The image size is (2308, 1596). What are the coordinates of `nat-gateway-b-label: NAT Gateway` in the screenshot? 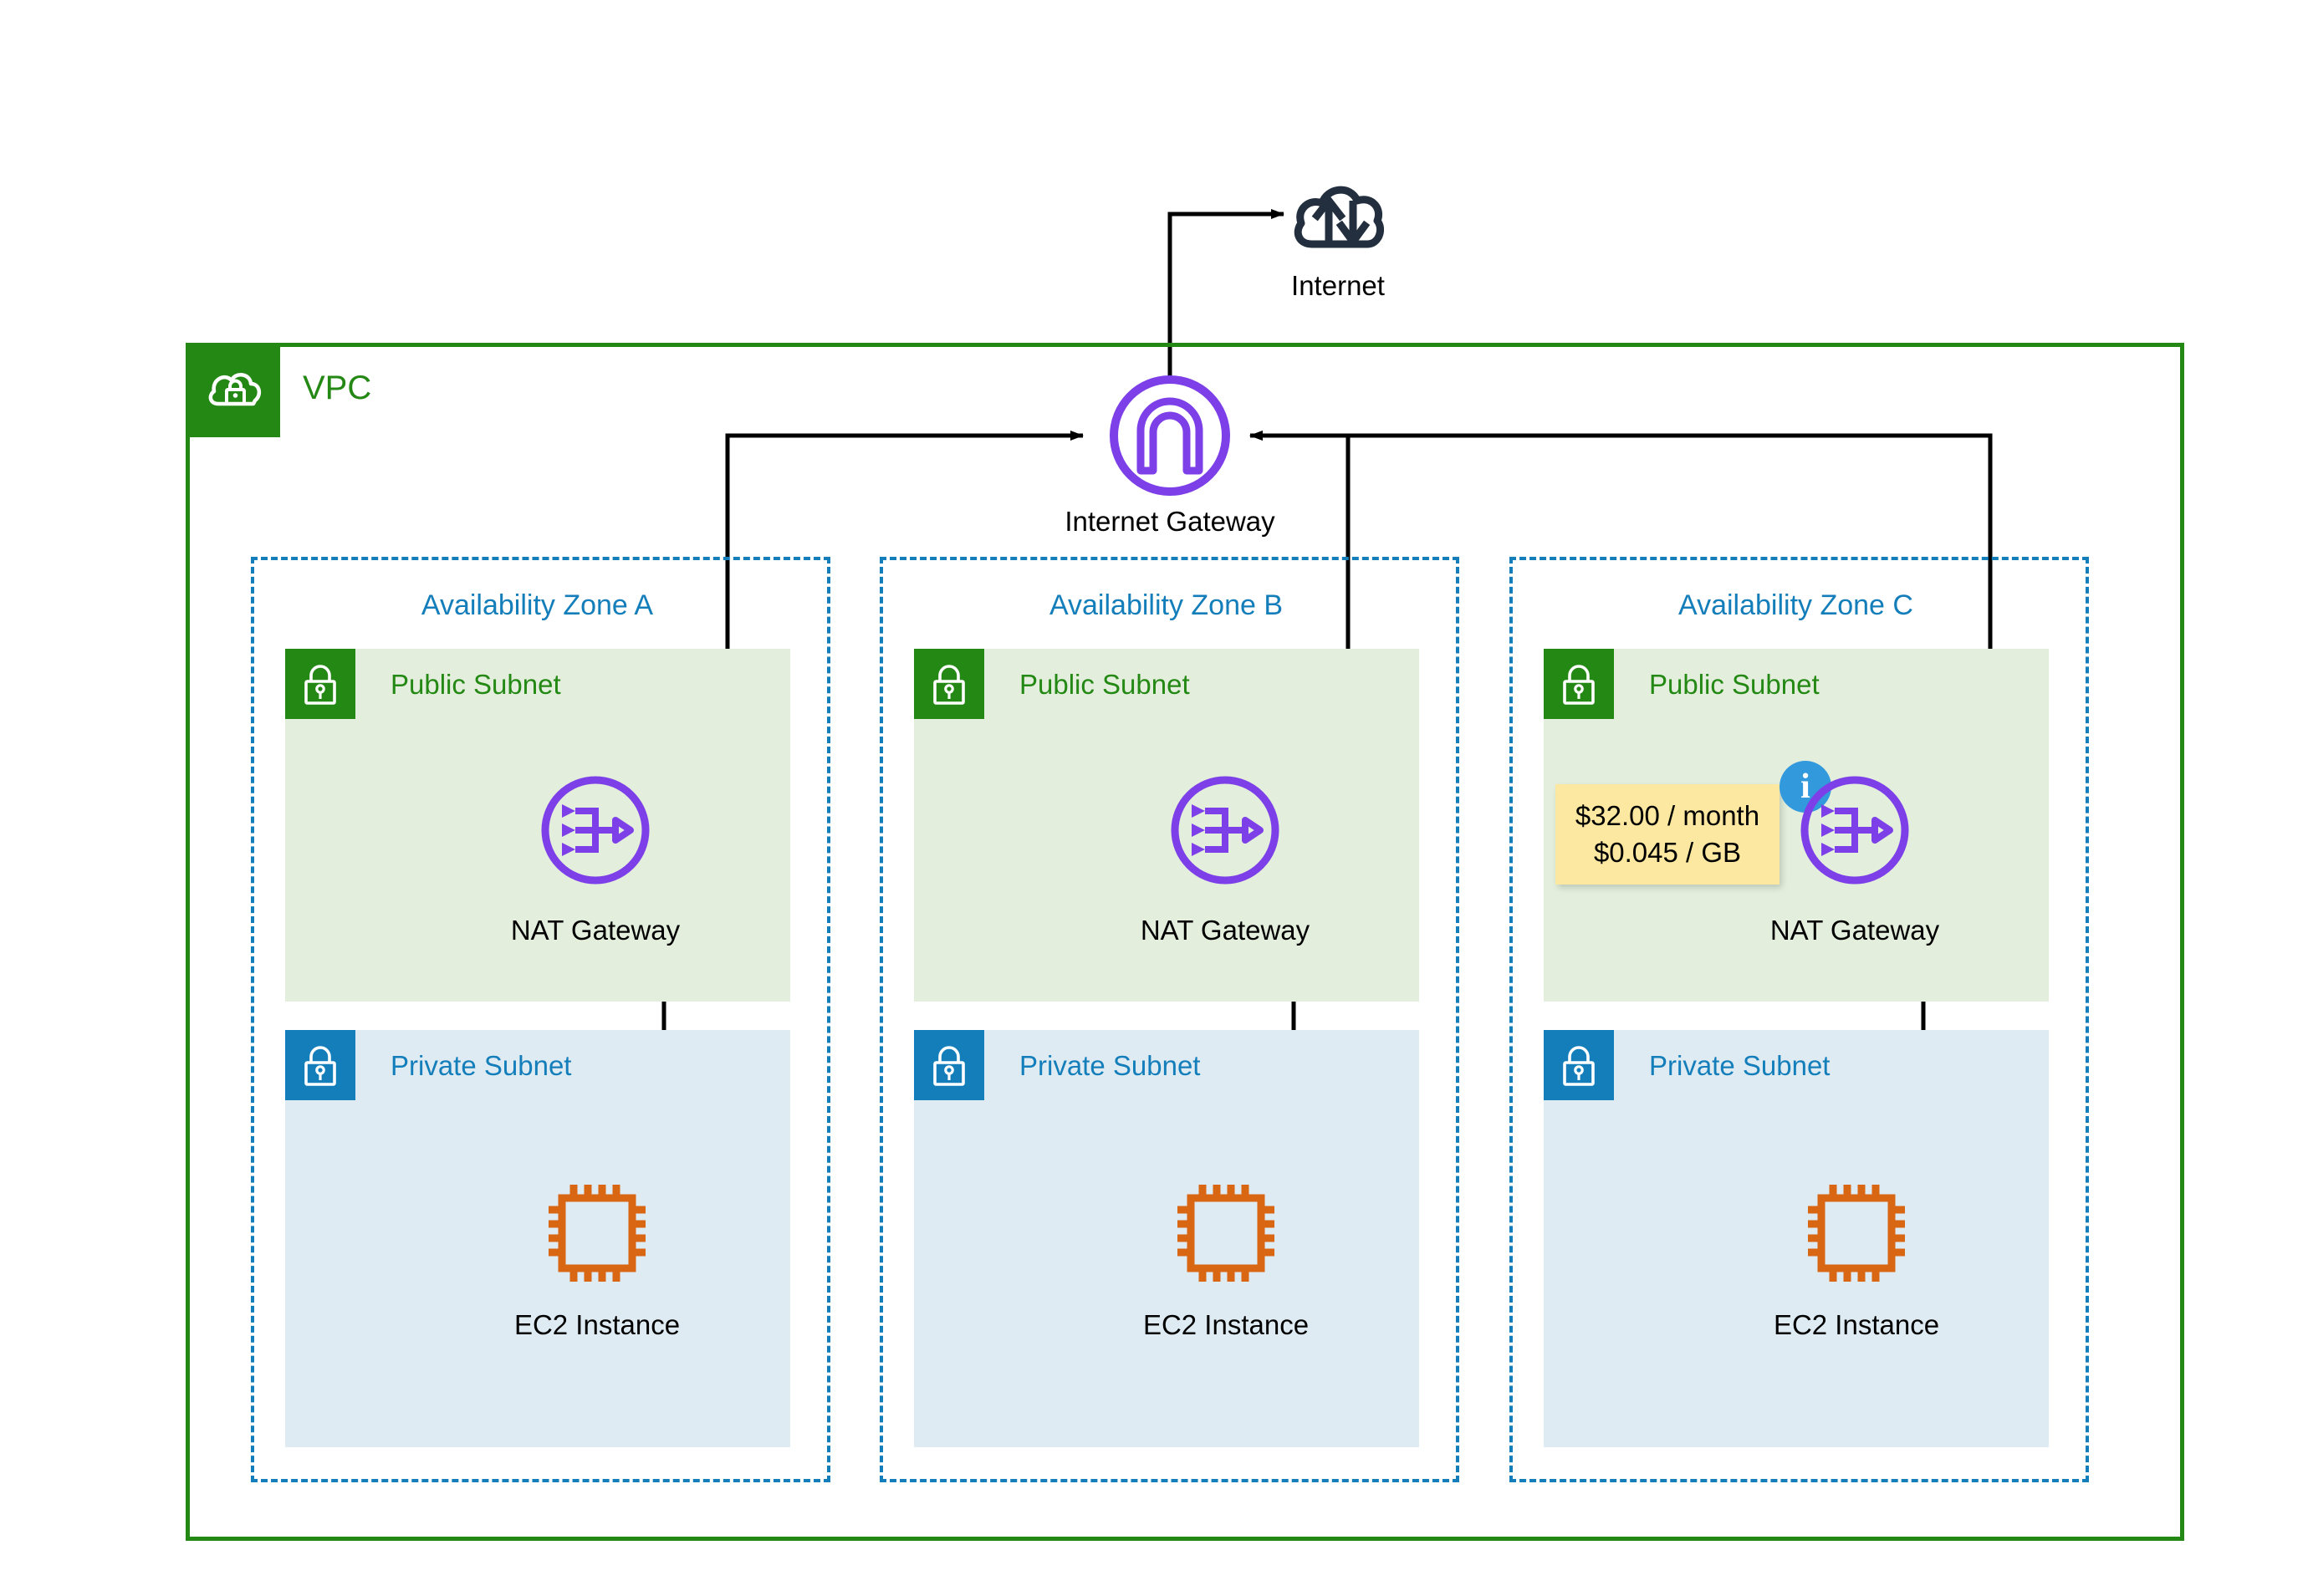 It's located at (1225, 930).